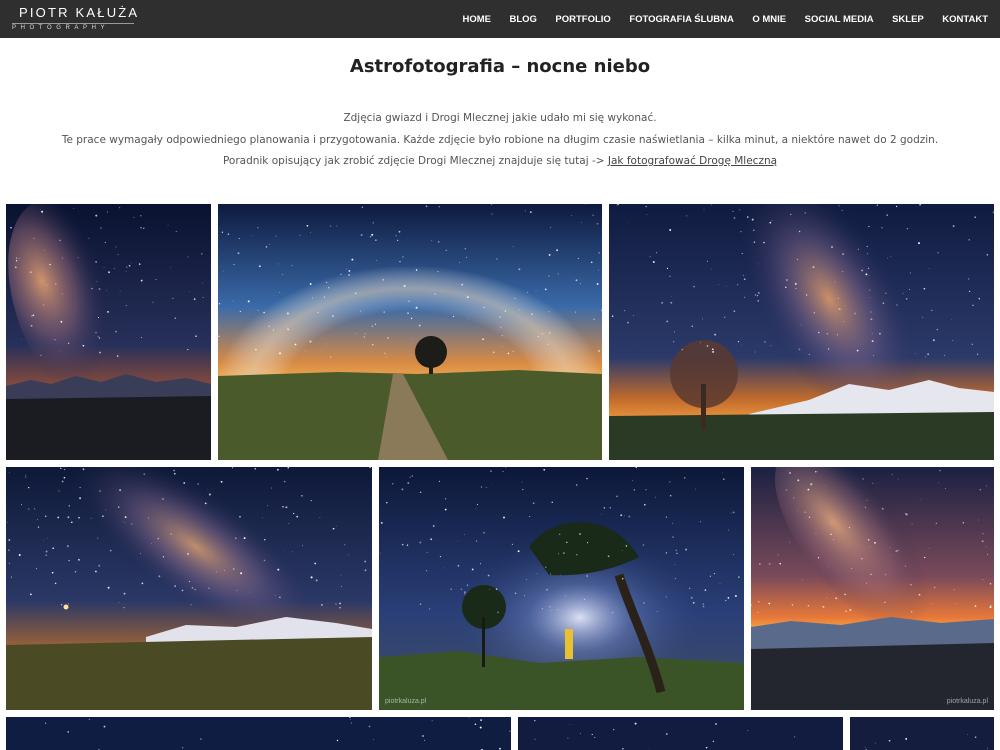 The height and width of the screenshot is (750, 1000). I want to click on nav-shop: SKLEP, so click(908, 19).